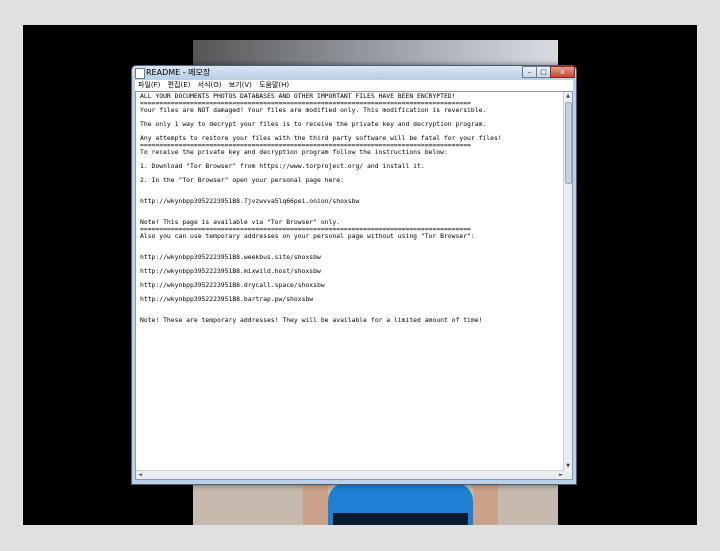 The height and width of the screenshot is (551, 720). What do you see at coordinates (274, 85) in the screenshot?
I see `menu-help: 도움말(H)` at bounding box center [274, 85].